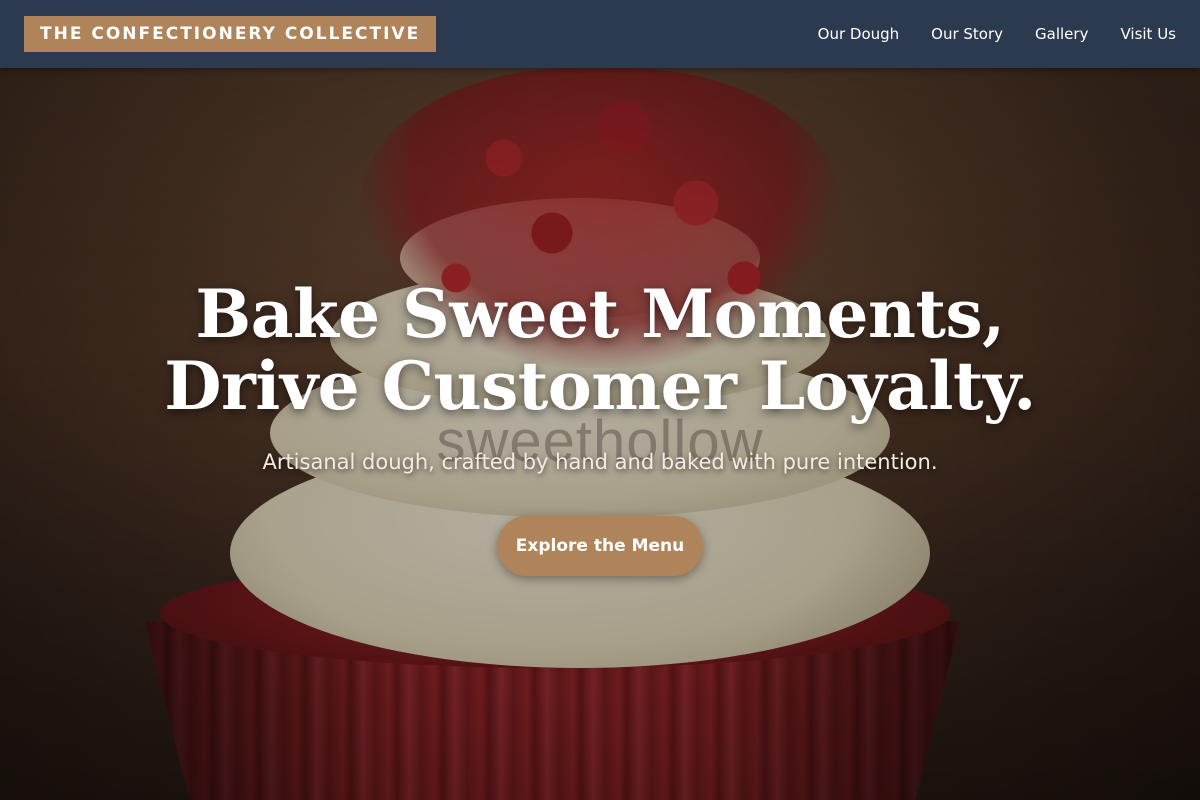 This screenshot has height=800, width=1200. What do you see at coordinates (1061, 34) in the screenshot?
I see `nav-link-gallery: Gallery` at bounding box center [1061, 34].